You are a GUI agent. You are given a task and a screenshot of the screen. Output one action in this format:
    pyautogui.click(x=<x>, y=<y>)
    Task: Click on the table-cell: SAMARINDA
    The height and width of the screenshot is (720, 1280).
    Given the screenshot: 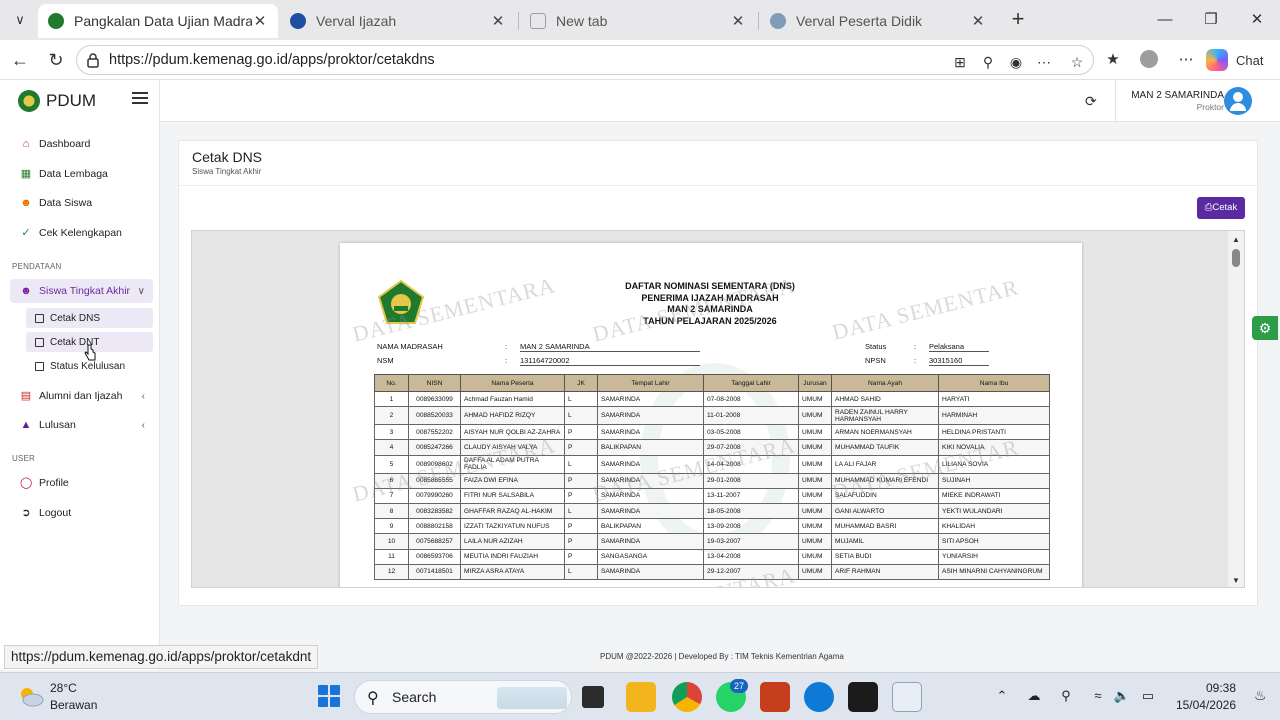 What is the action you would take?
    pyautogui.click(x=650, y=571)
    